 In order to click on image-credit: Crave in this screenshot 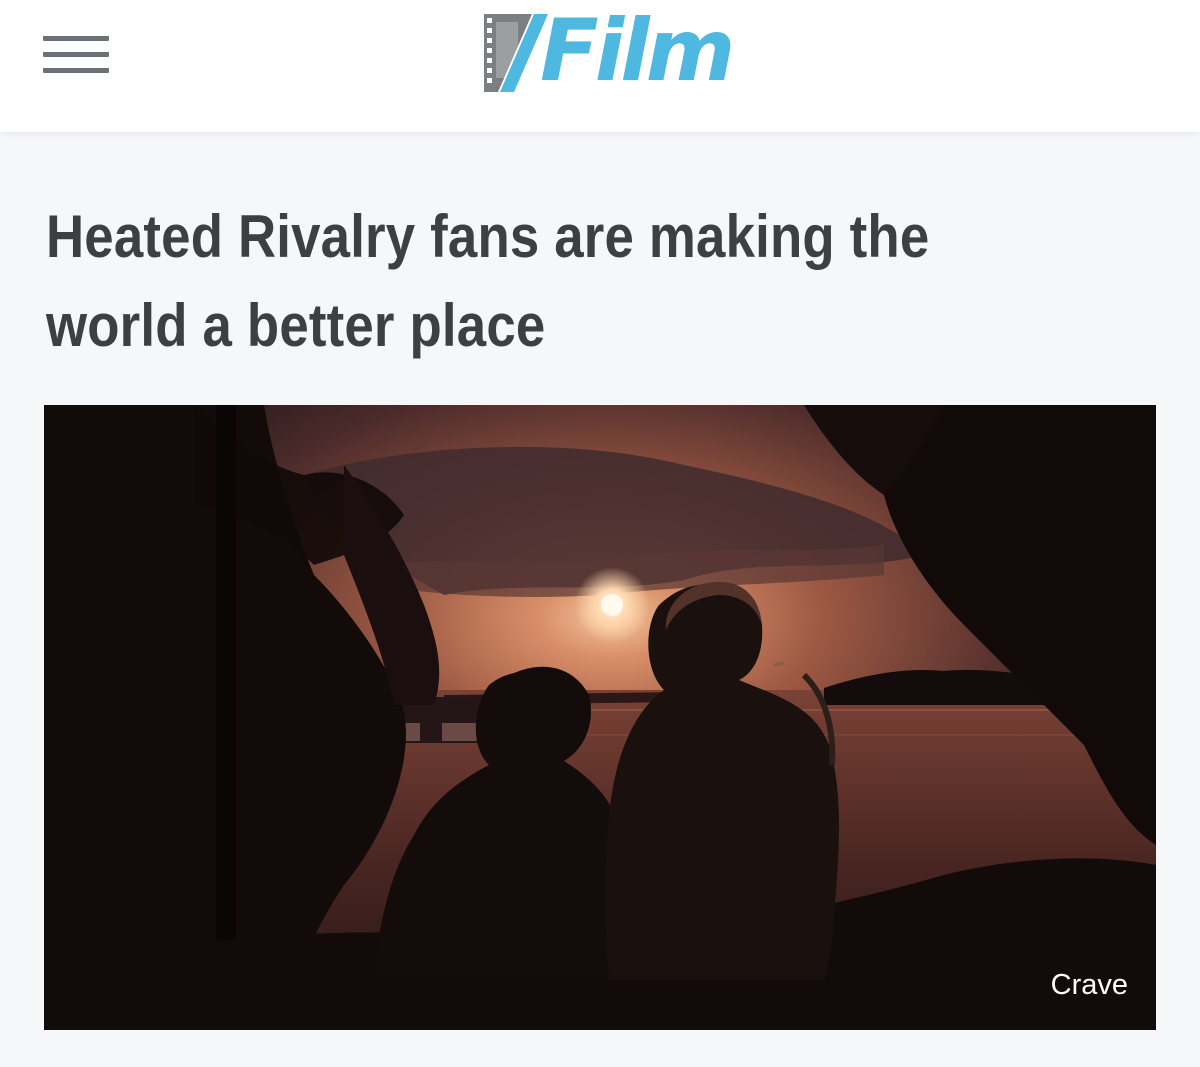, I will do `click(1089, 985)`.